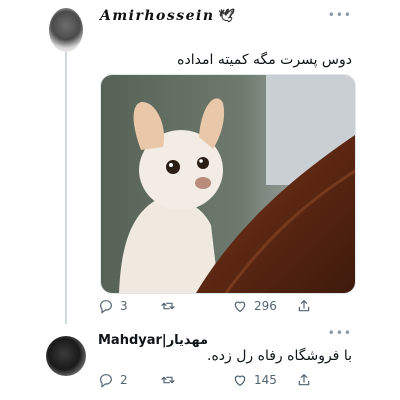  I want to click on author-name-text: Amirhossein, so click(157, 16).